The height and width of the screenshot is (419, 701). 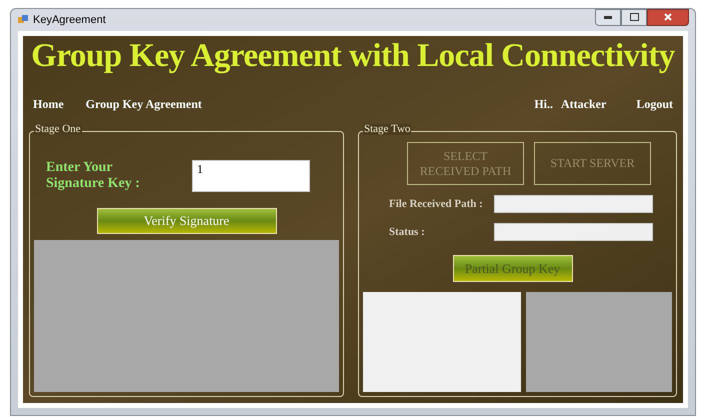 What do you see at coordinates (23, 20) in the screenshot?
I see `app-icon` at bounding box center [23, 20].